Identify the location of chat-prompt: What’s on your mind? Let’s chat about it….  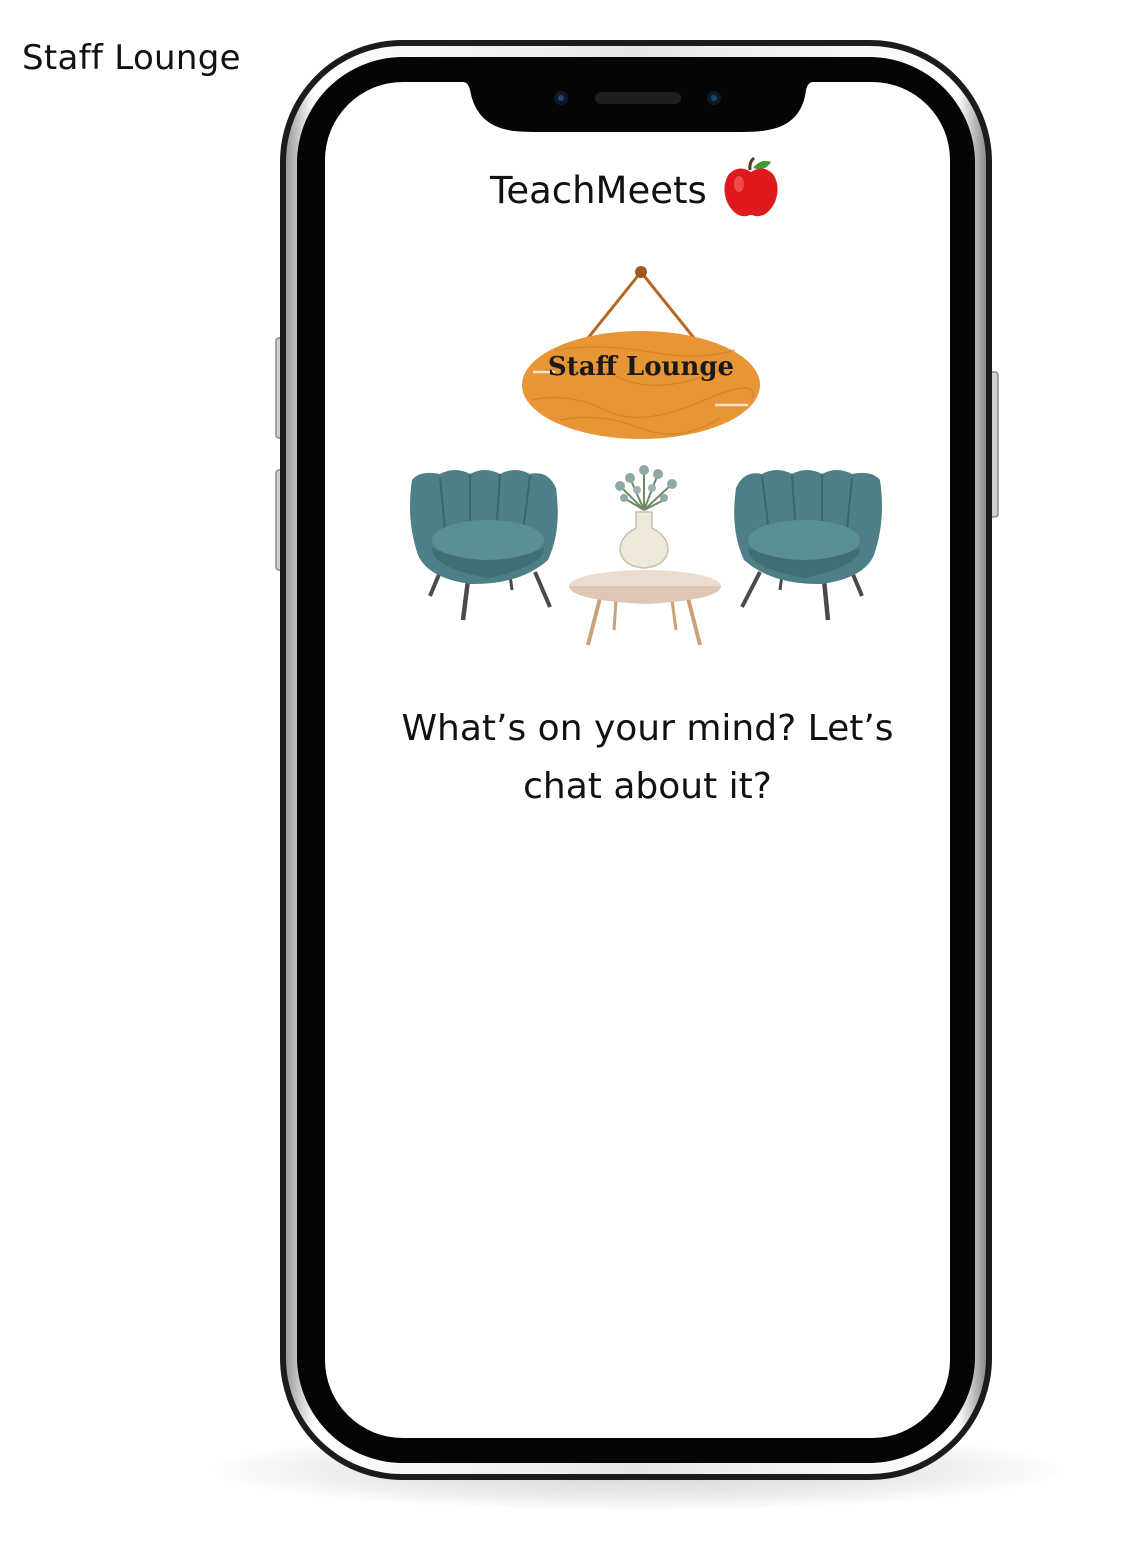
(647, 758).